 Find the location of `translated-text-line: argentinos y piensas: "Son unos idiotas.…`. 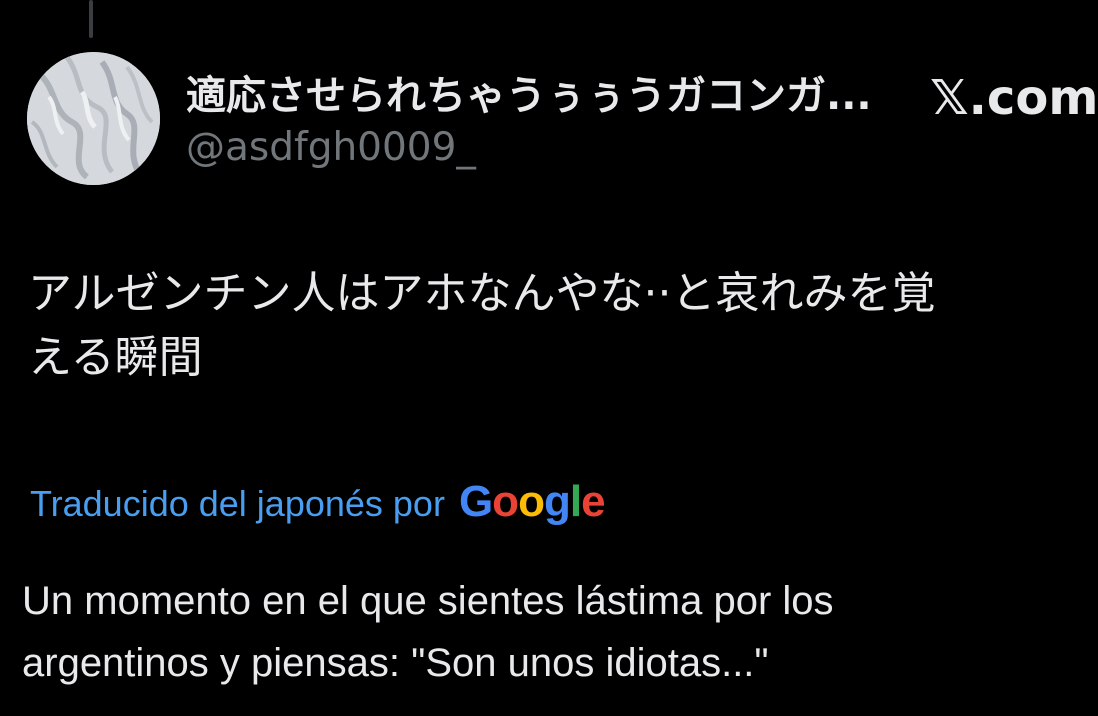

translated-text-line: argentinos y piensas: "Son unos idiotas.… is located at coordinates (395, 663).